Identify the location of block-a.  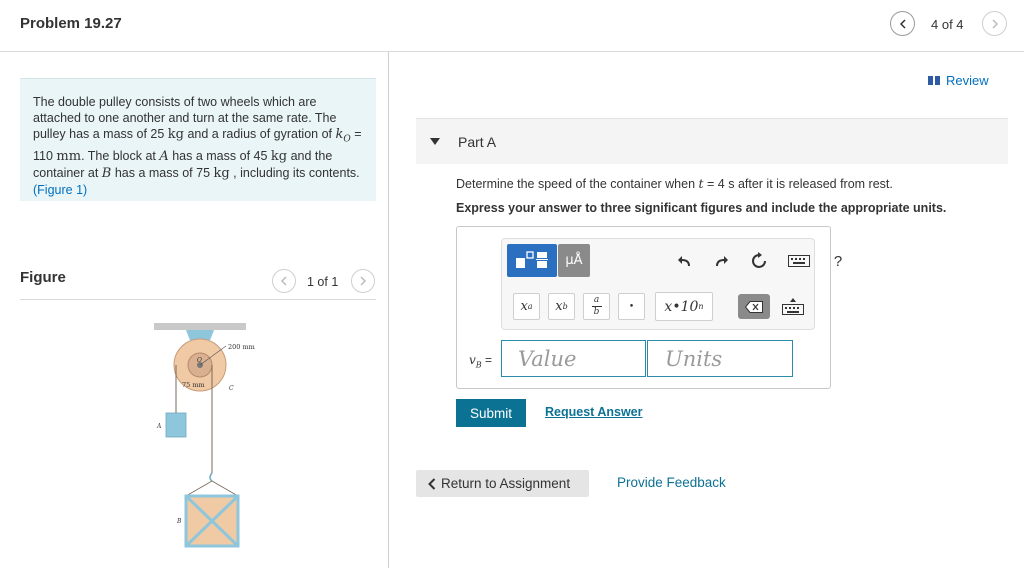
(176, 425).